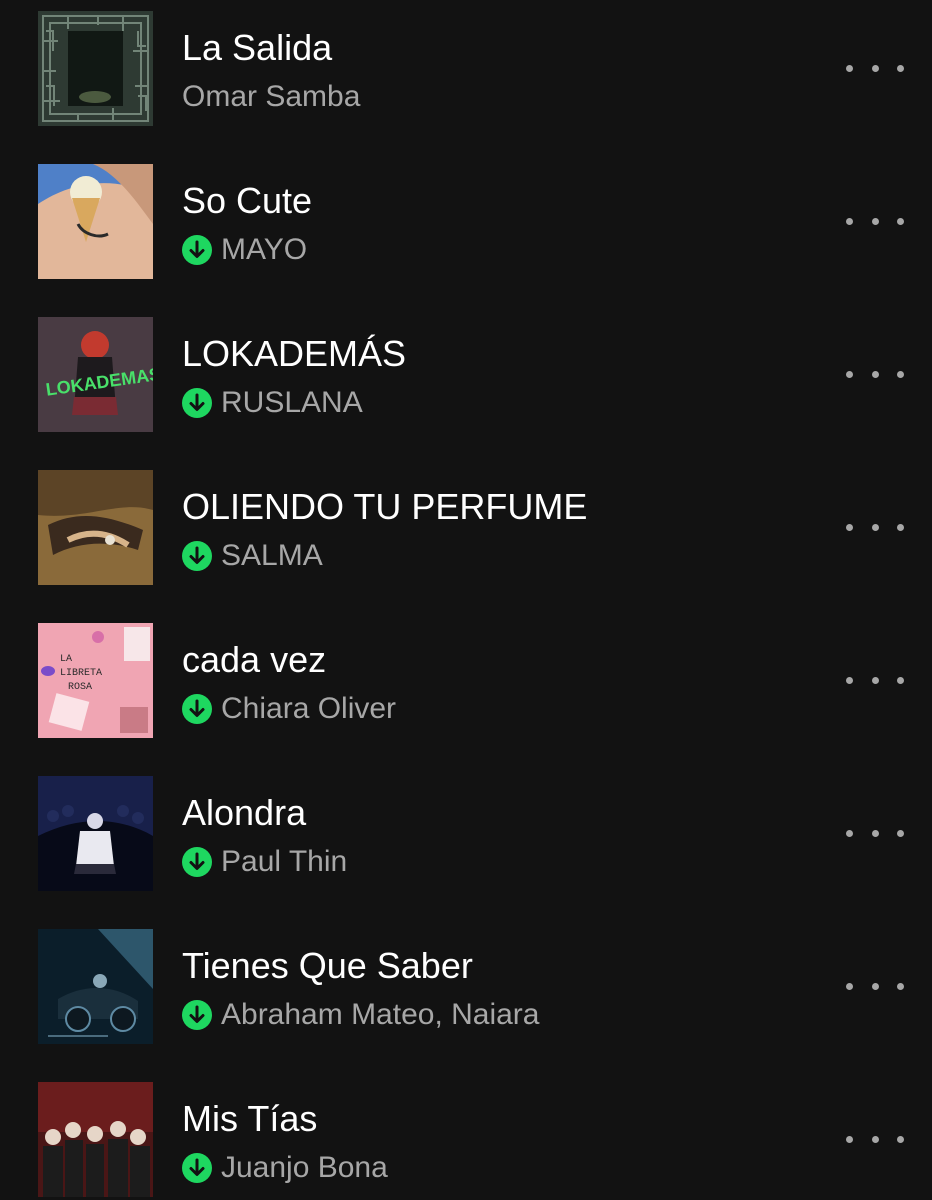 The width and height of the screenshot is (932, 1200). What do you see at coordinates (308, 709) in the screenshot?
I see `track-artist: Chiara Oliver` at bounding box center [308, 709].